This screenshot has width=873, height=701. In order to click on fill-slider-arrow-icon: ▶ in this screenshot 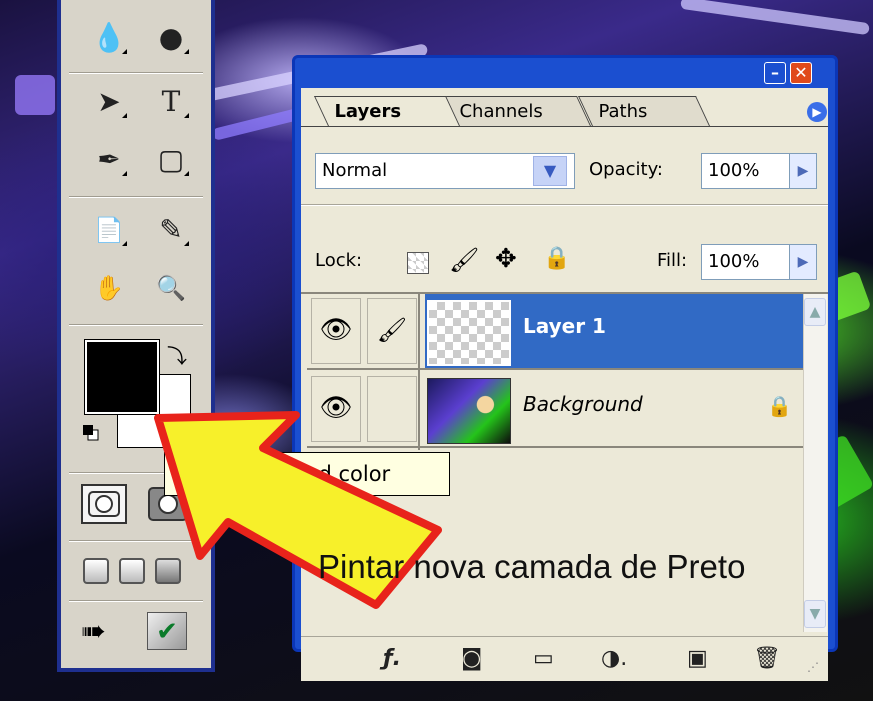, I will do `click(803, 262)`.